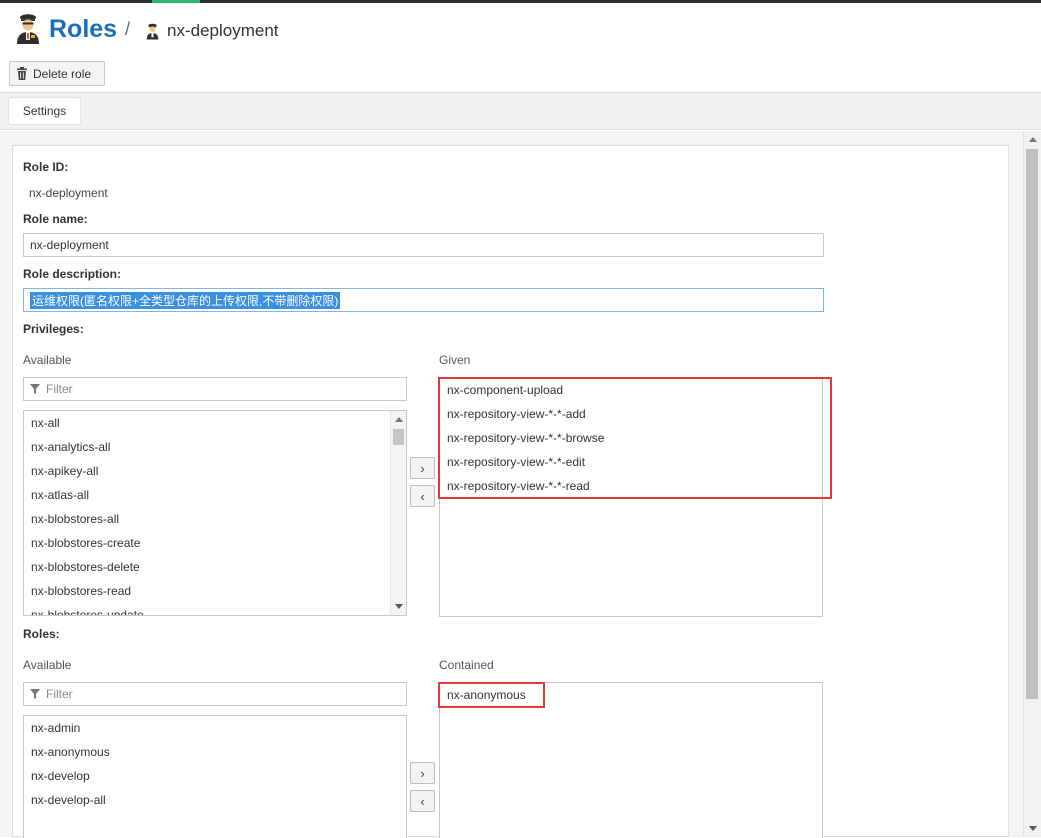  Describe the element at coordinates (631, 390) in the screenshot. I see `list-item: nx-component-upload` at that location.